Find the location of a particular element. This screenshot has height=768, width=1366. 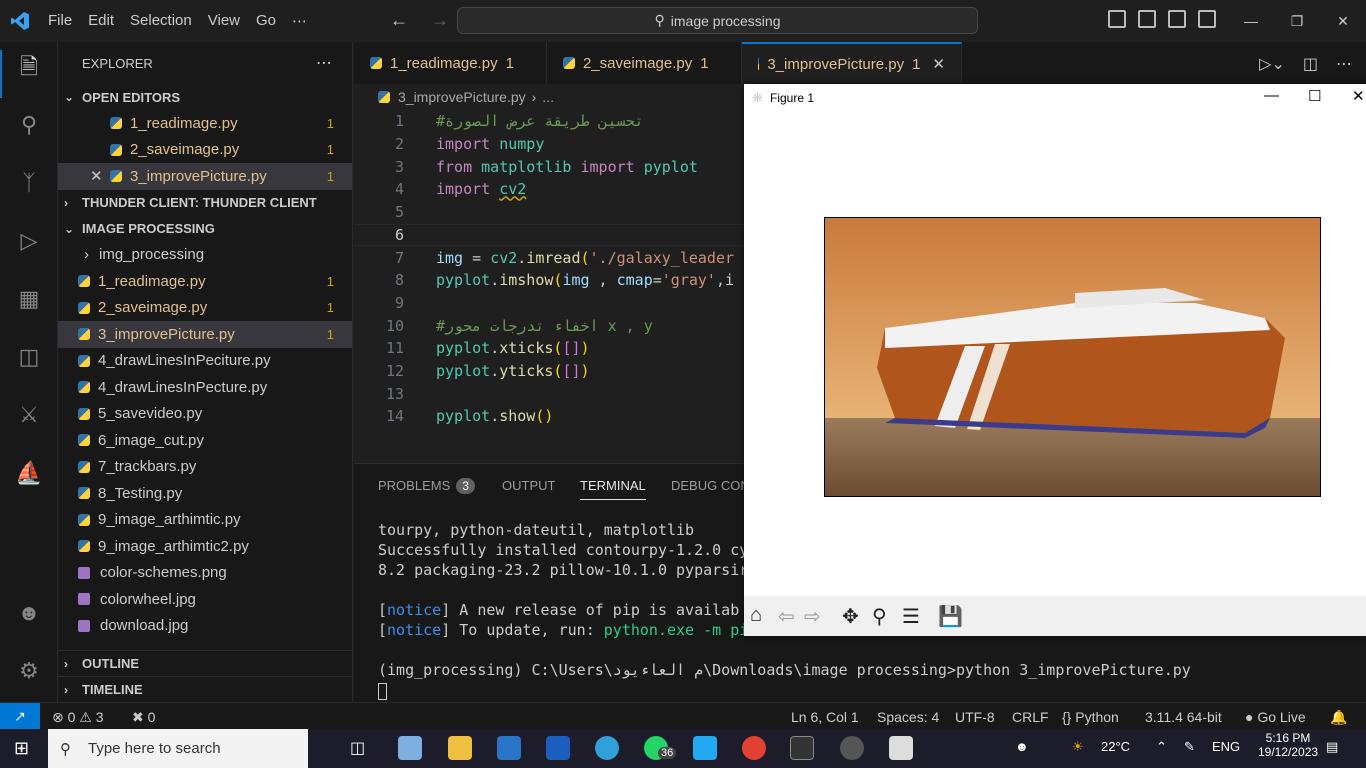

chrome-icon is located at coordinates (754, 748).